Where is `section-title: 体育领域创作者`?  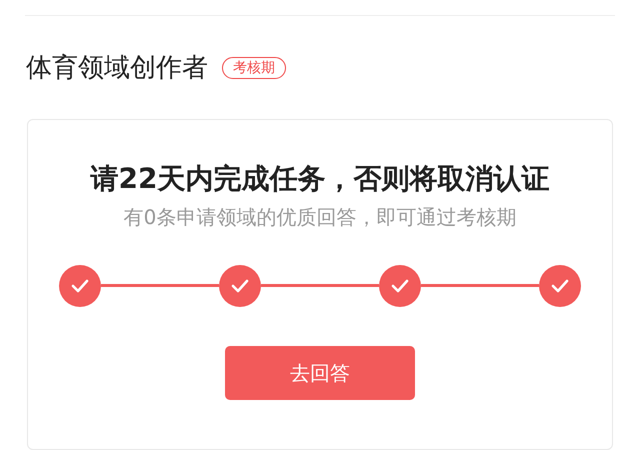
section-title: 体育领域创作者 is located at coordinates (117, 68).